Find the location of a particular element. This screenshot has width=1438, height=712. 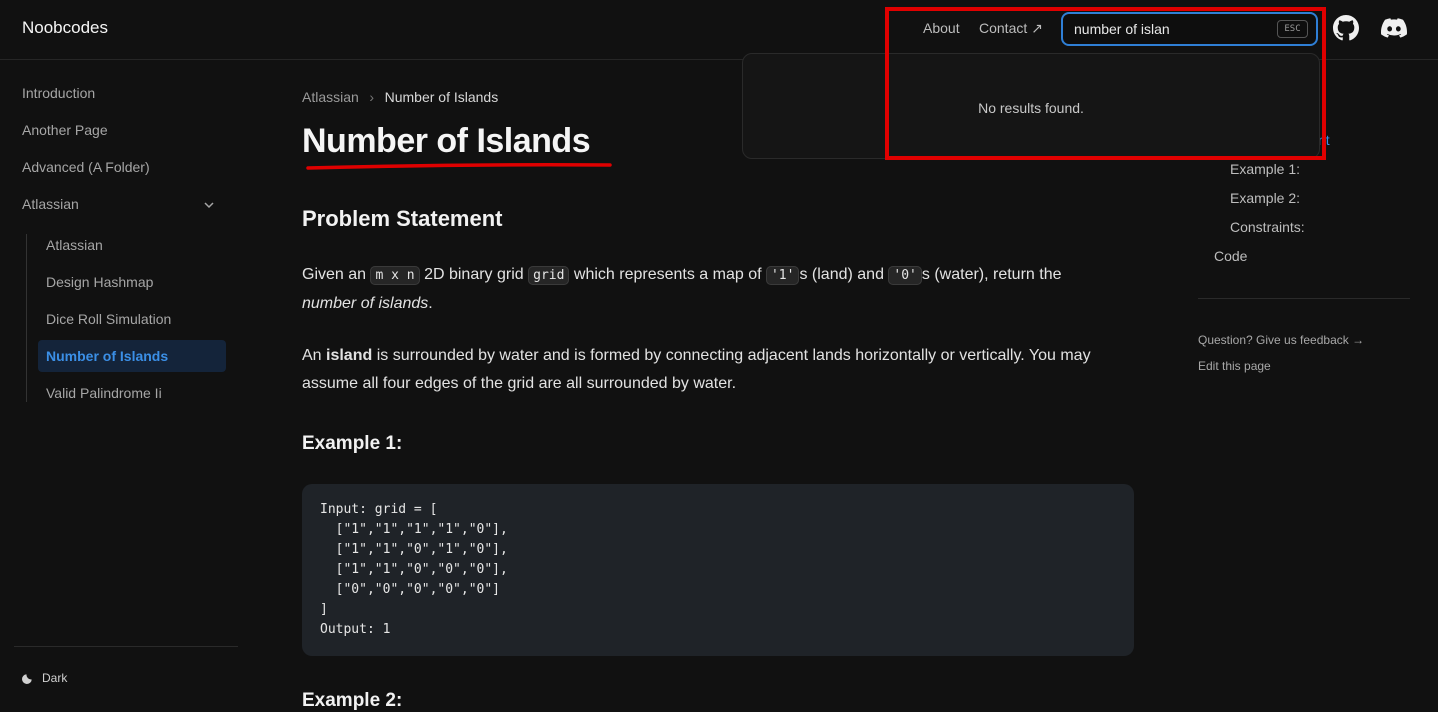

nav-about-link: About is located at coordinates (941, 28).